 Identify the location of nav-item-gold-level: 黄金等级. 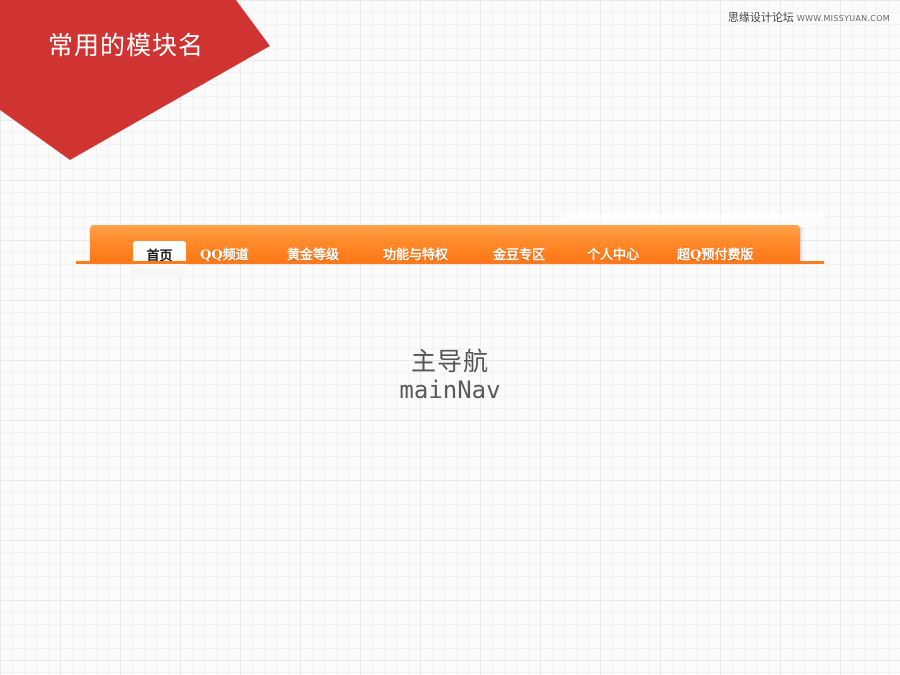
(313, 256).